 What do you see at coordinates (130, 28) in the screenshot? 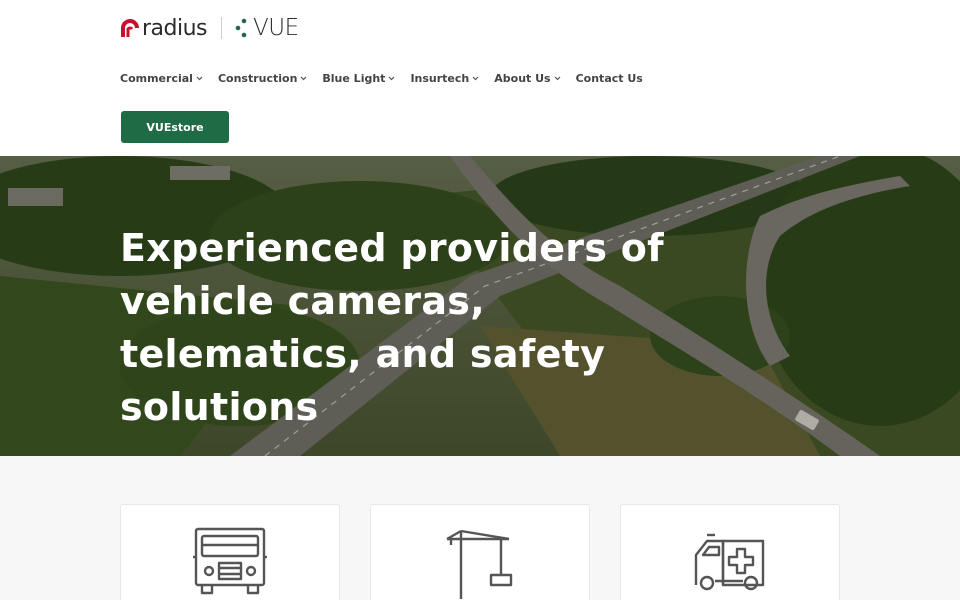
I see `radius-mark-icon` at bounding box center [130, 28].